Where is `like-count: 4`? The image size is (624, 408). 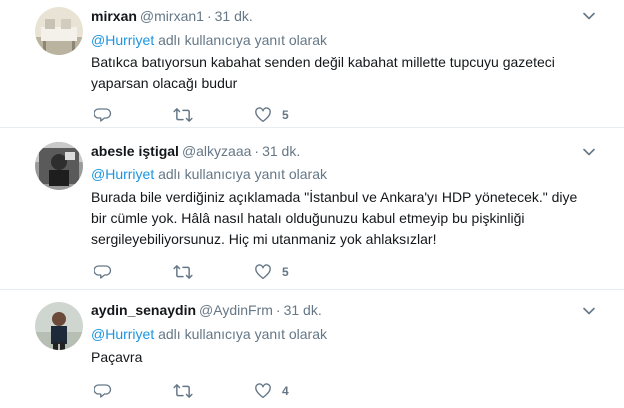
like-count: 4 is located at coordinates (285, 391).